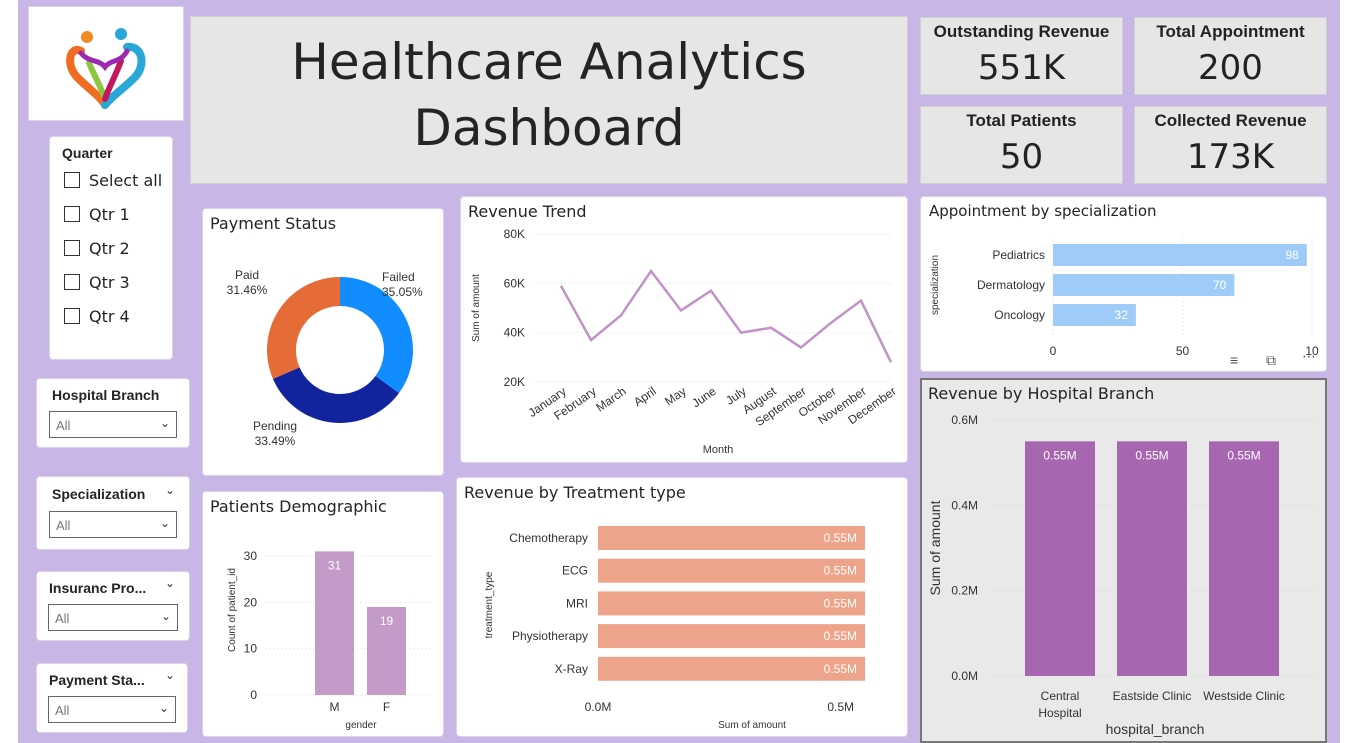  What do you see at coordinates (1122, 315) in the screenshot?
I see `data-label: 32` at bounding box center [1122, 315].